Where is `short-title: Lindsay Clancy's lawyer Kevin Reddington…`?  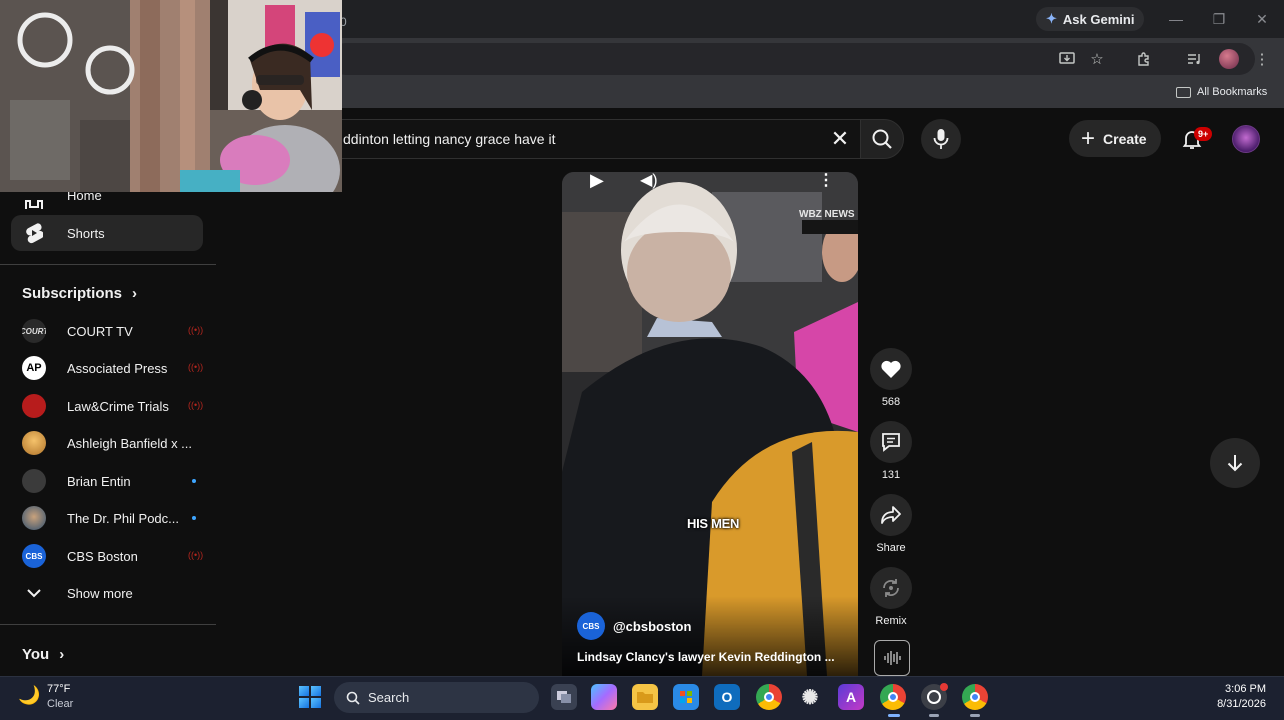
short-title: Lindsay Clancy's lawyer Kevin Reddington… is located at coordinates (712, 657).